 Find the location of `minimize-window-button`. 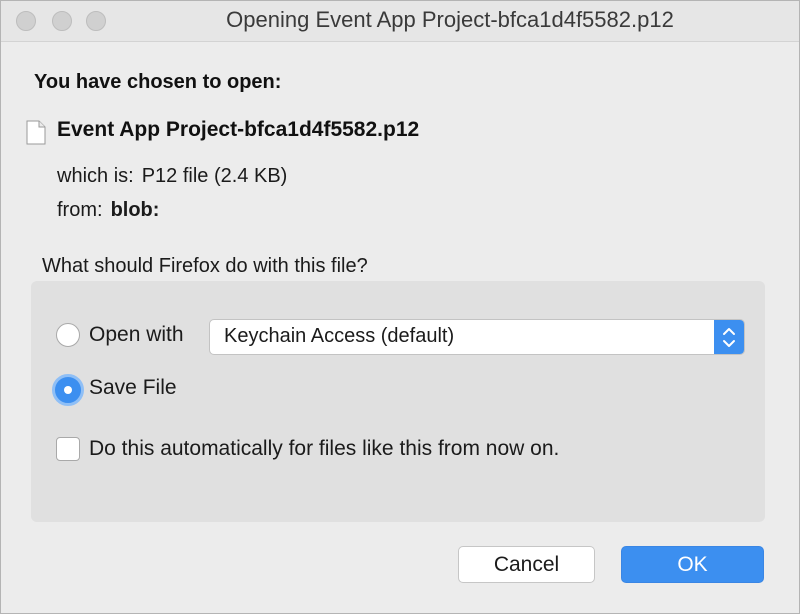

minimize-window-button is located at coordinates (62, 21).